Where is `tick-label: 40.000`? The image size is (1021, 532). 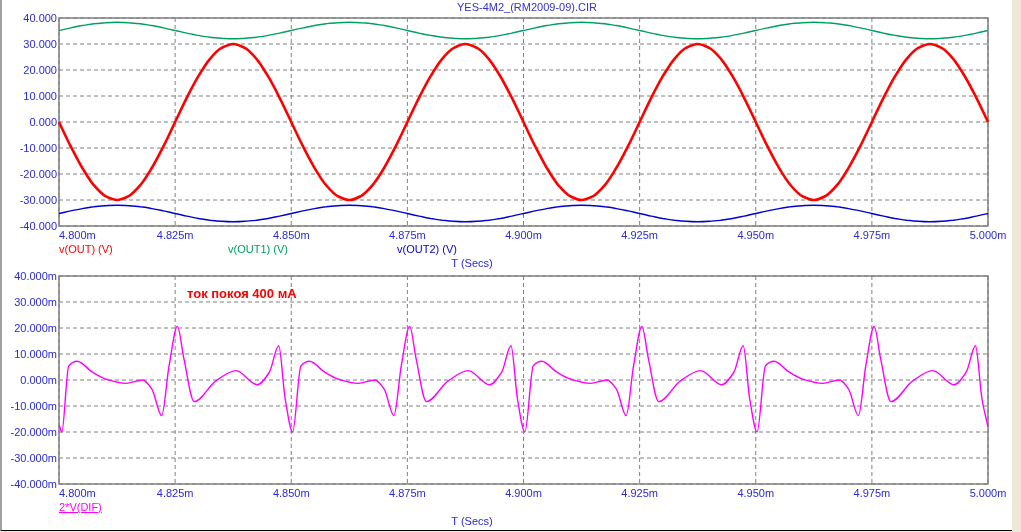 tick-label: 40.000 is located at coordinates (40, 18).